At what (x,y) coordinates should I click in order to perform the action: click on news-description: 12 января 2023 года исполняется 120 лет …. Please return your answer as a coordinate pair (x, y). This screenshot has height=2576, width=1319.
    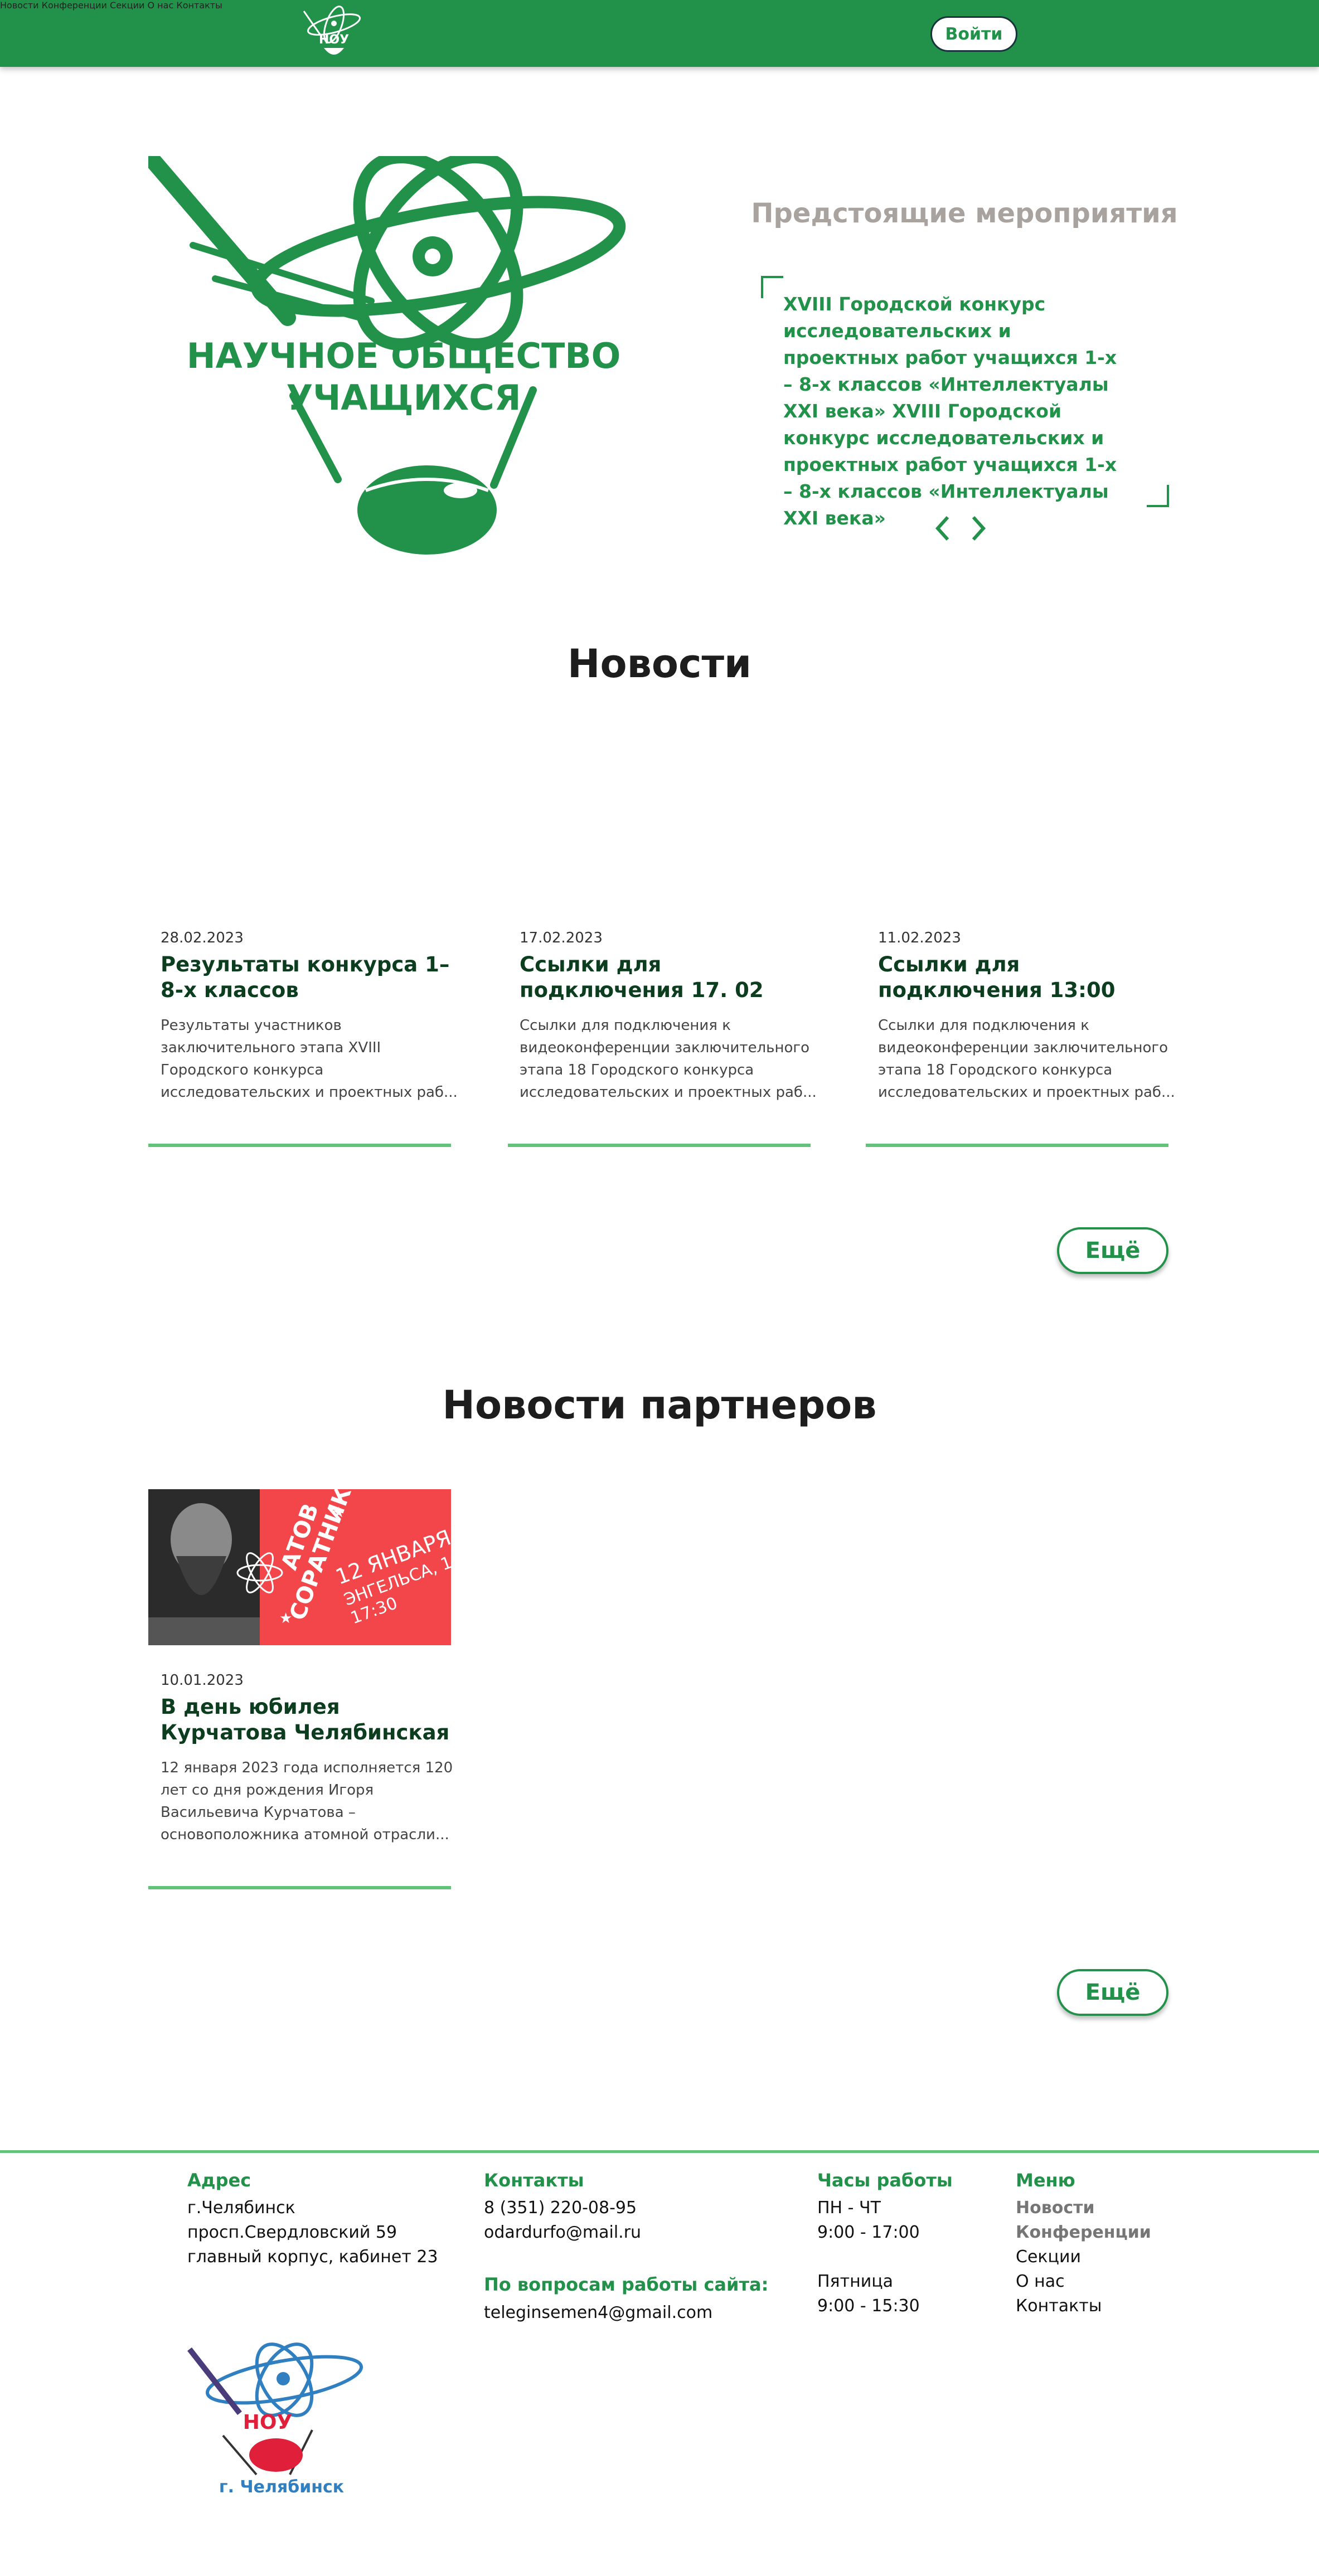
    Looking at the image, I should click on (307, 1801).